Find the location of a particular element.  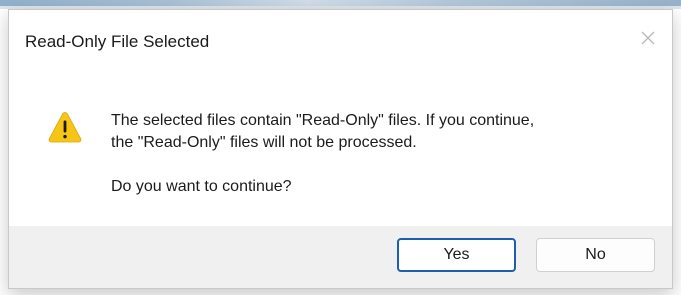

no-button: No is located at coordinates (595, 255).